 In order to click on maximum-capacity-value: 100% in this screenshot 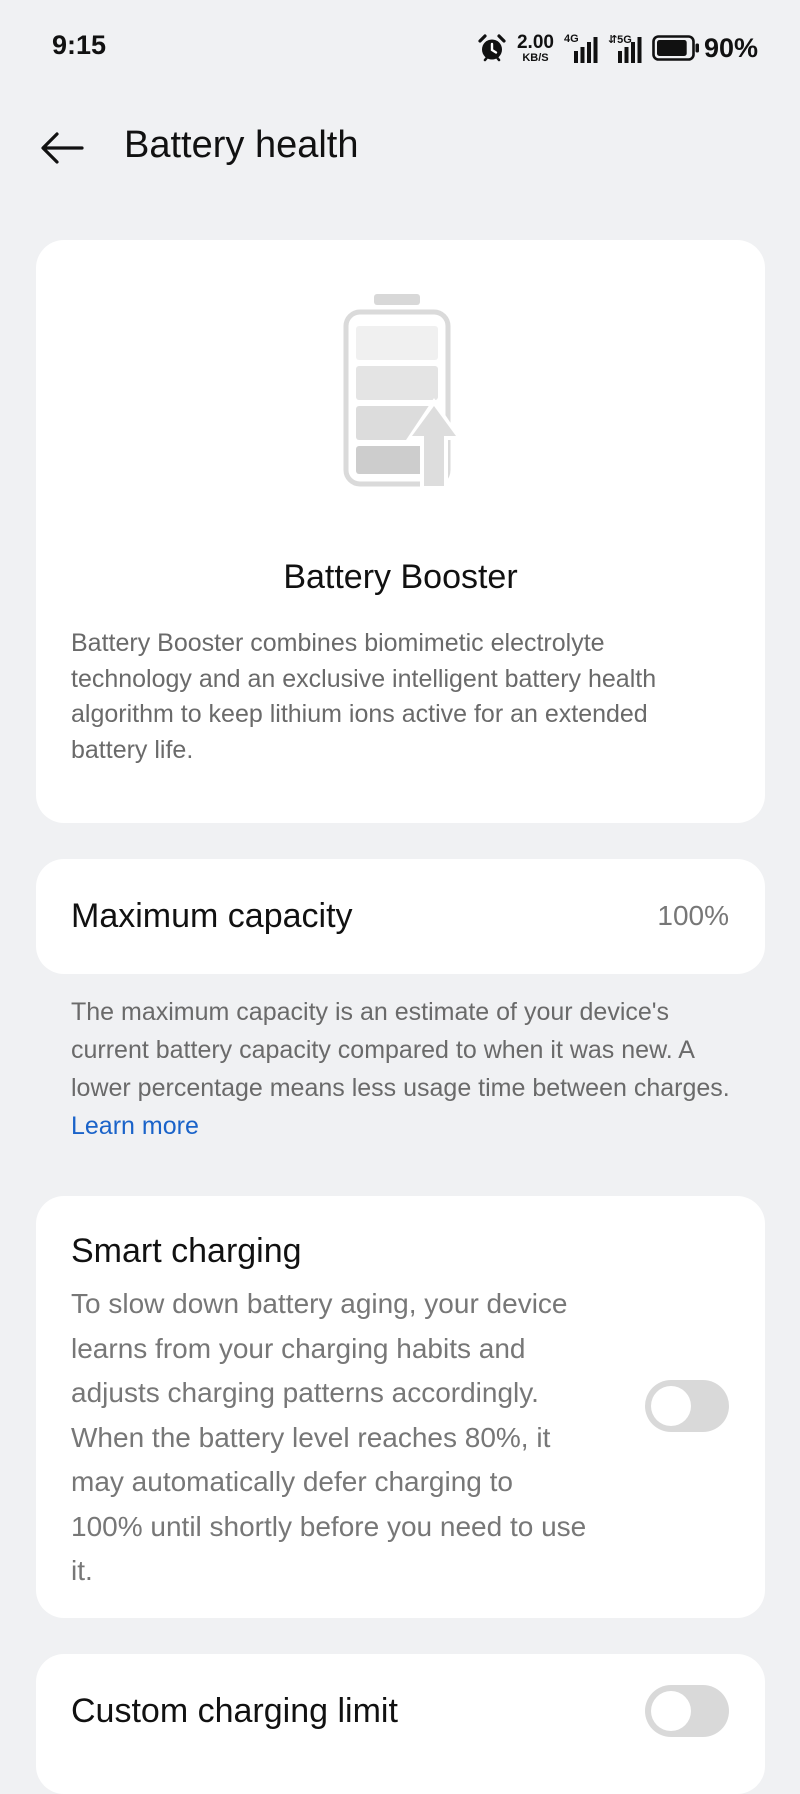, I will do `click(693, 915)`.